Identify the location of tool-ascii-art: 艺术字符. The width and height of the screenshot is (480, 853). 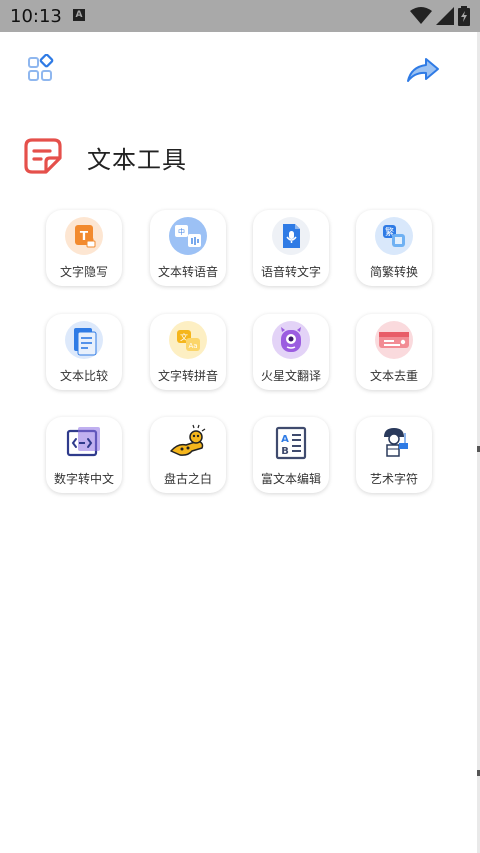
(394, 455).